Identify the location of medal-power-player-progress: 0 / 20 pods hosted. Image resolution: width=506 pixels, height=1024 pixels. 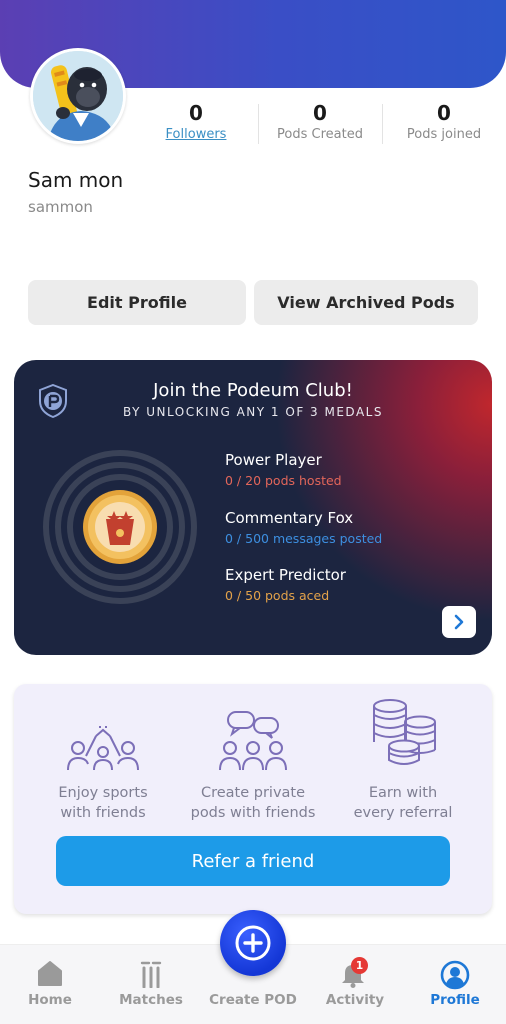
(283, 480).